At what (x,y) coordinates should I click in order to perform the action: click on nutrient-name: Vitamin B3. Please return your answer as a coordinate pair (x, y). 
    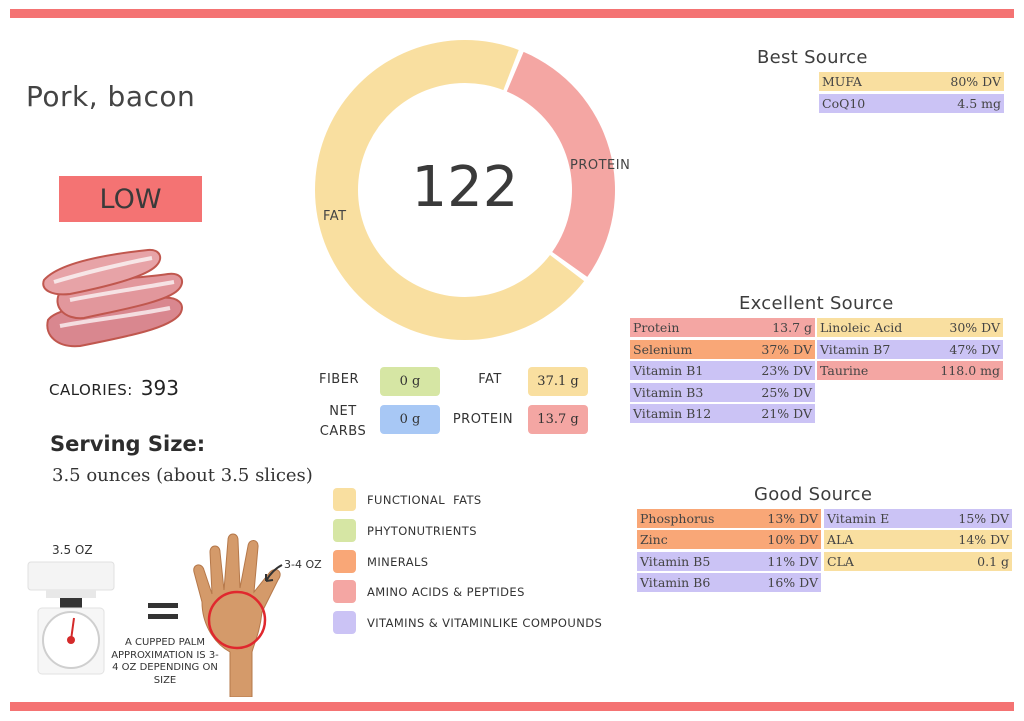
    Looking at the image, I should click on (668, 392).